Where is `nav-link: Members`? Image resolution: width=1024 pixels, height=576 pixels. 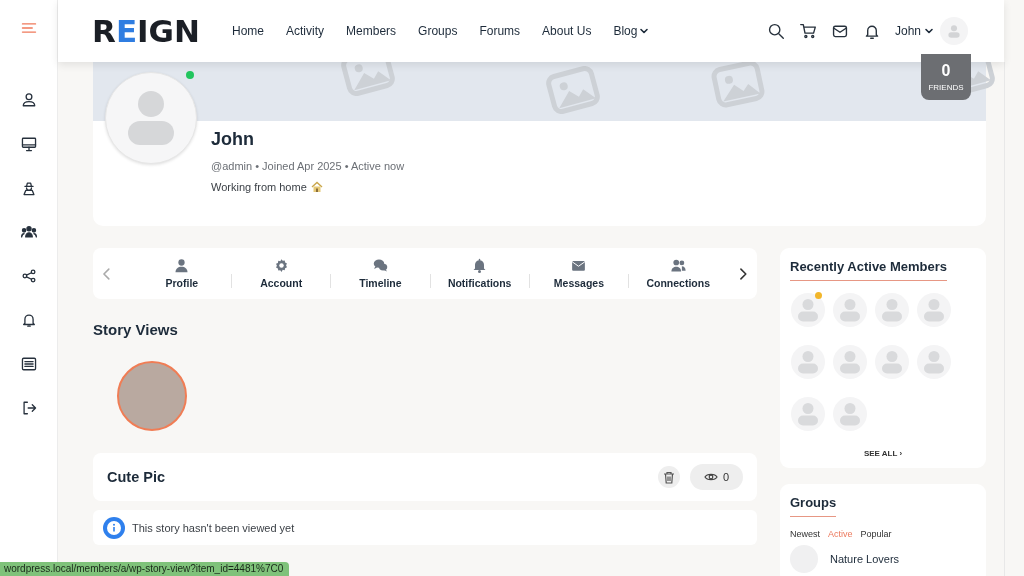 nav-link: Members is located at coordinates (371, 31).